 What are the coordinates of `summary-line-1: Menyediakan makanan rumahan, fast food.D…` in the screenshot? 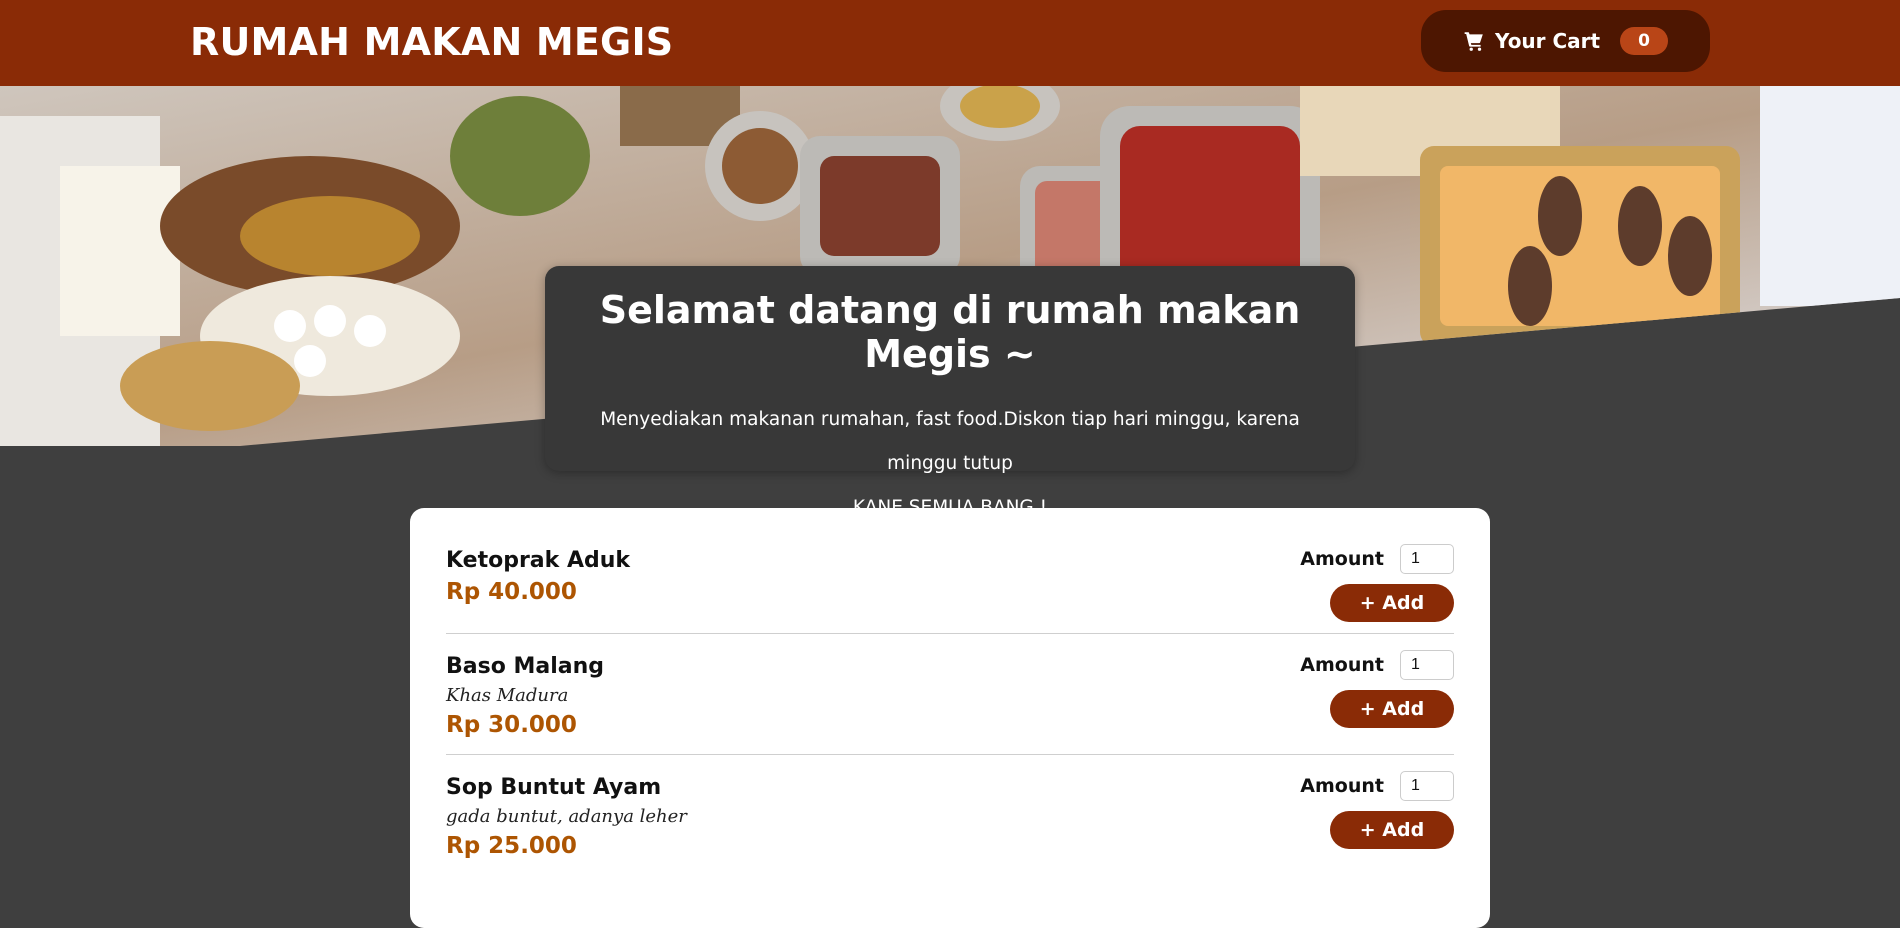 It's located at (950, 441).